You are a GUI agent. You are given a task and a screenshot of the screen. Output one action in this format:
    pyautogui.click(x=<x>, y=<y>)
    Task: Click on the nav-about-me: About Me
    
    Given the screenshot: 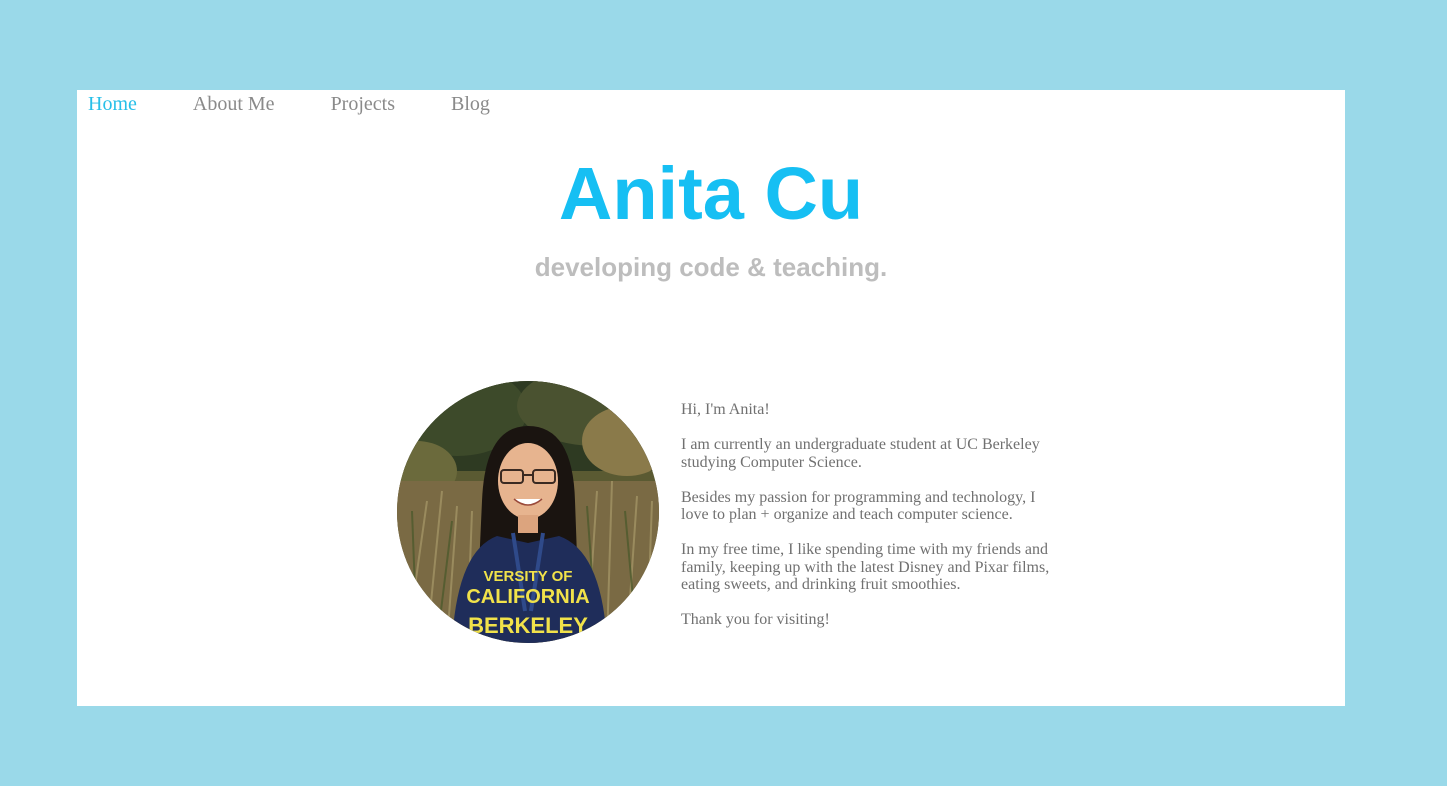 What is the action you would take?
    pyautogui.click(x=234, y=104)
    